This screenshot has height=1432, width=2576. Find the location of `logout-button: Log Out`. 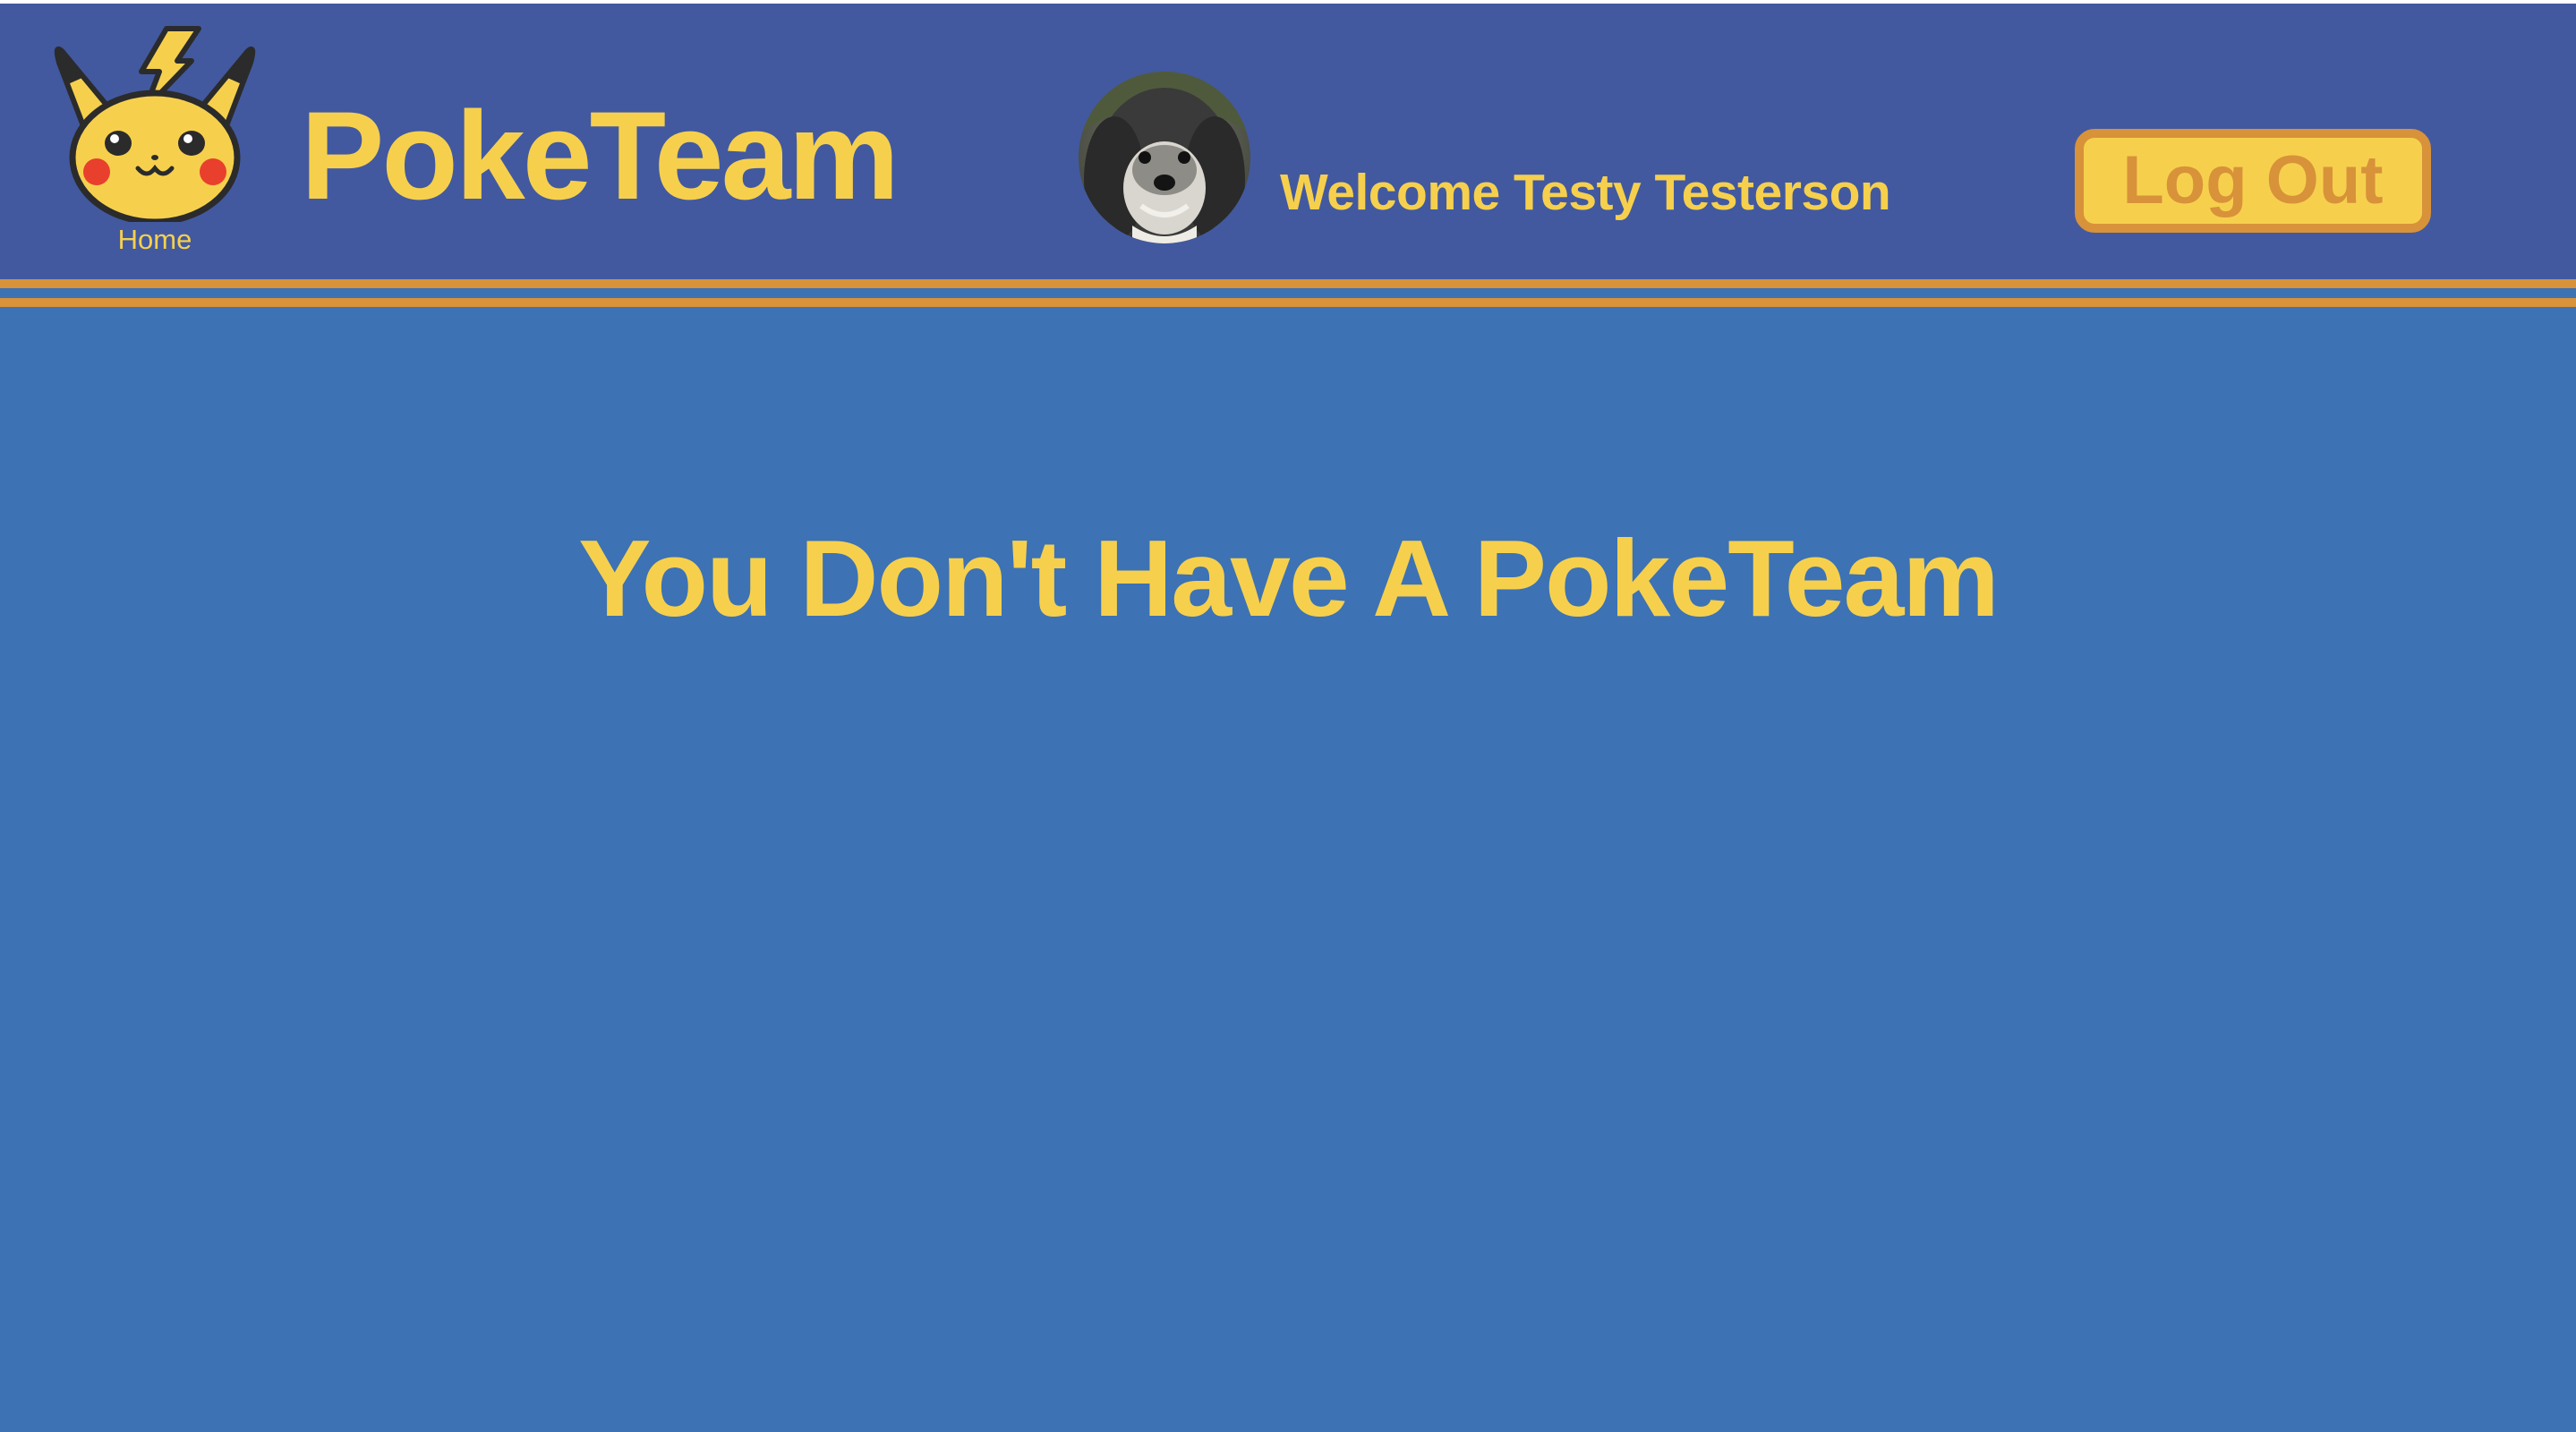

logout-button: Log Out is located at coordinates (2253, 181).